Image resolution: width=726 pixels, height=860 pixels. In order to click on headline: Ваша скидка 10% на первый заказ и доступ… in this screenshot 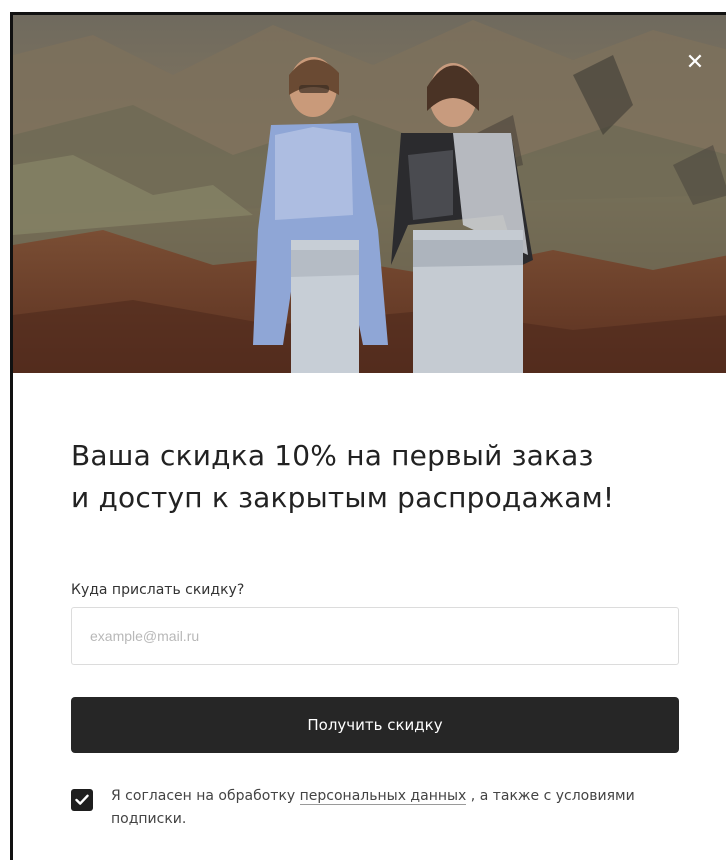, I will do `click(381, 477)`.